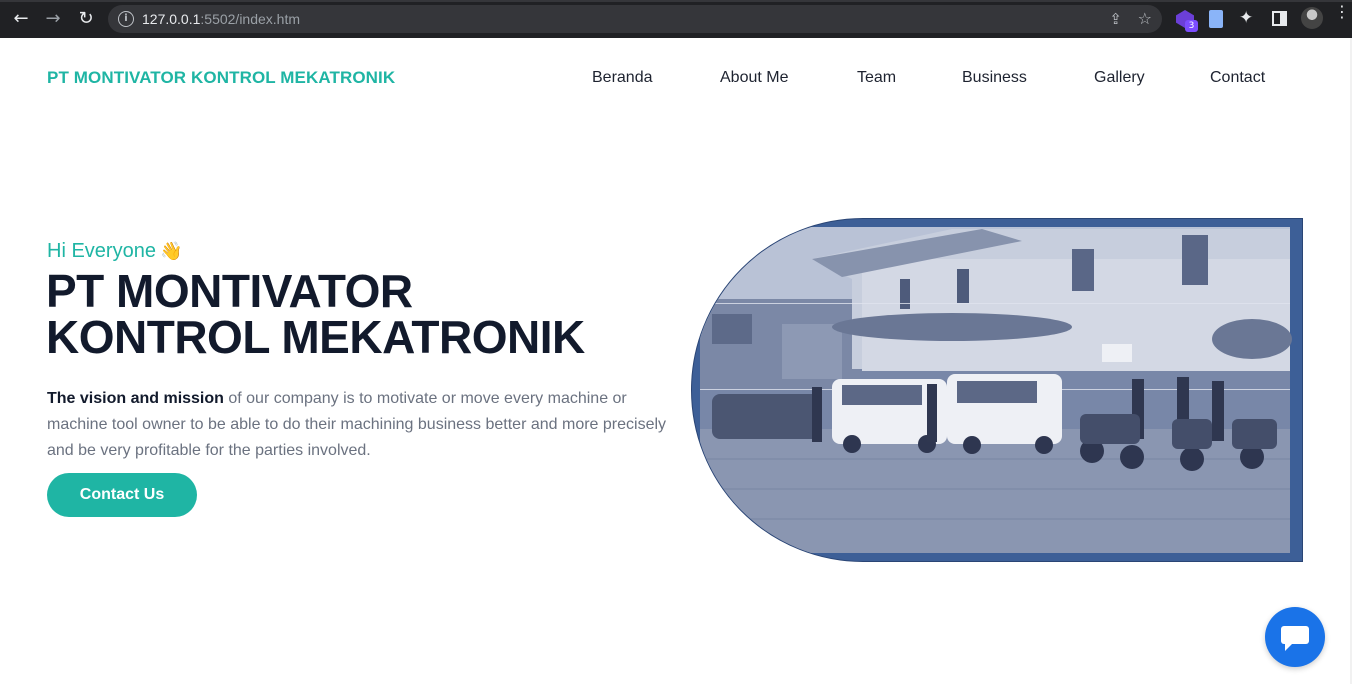 The height and width of the screenshot is (684, 1352). What do you see at coordinates (1342, 12) in the screenshot?
I see `browser-menu-icon: ⋮` at bounding box center [1342, 12].